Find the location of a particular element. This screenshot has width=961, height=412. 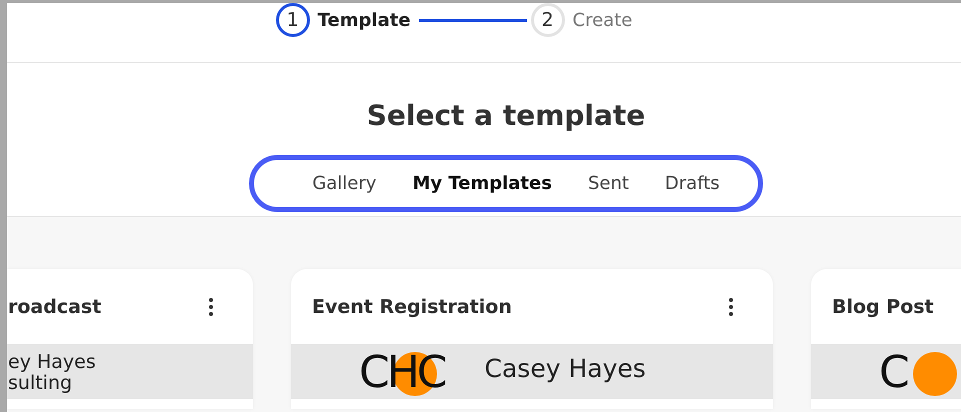

tab: My Templates is located at coordinates (482, 183).